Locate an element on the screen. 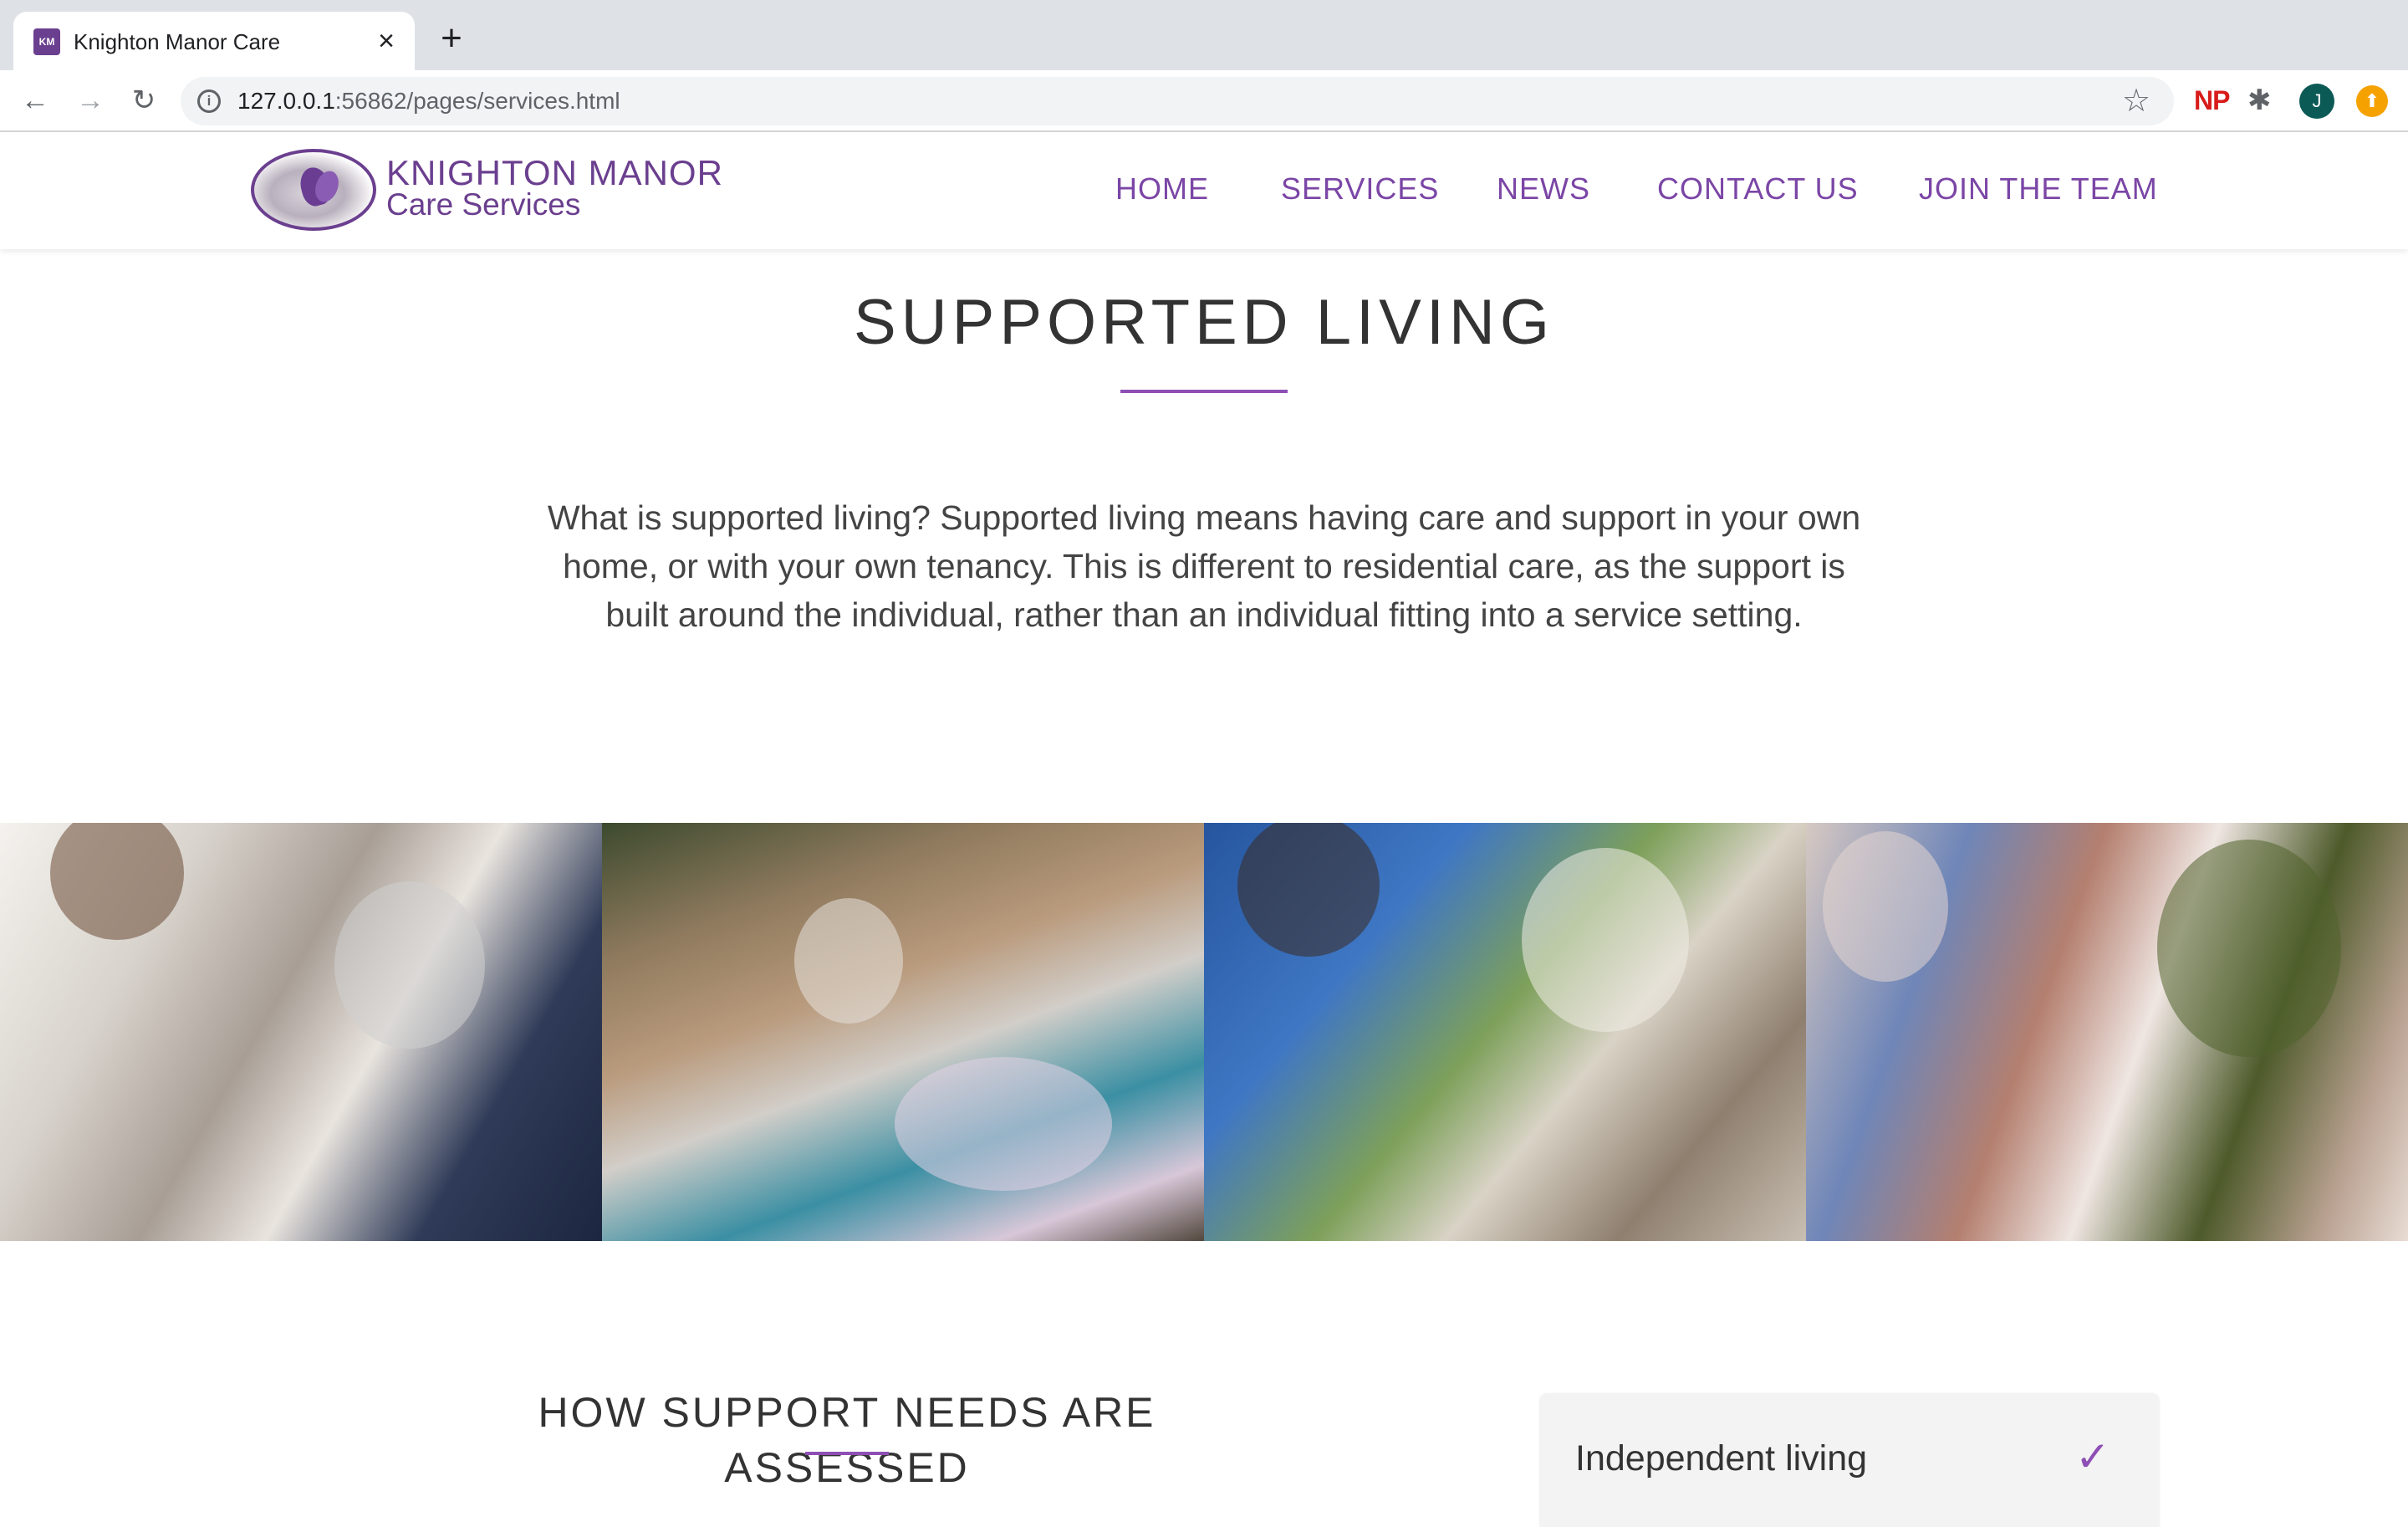 The width and height of the screenshot is (2408, 1527). close-icon: × is located at coordinates (386, 41).